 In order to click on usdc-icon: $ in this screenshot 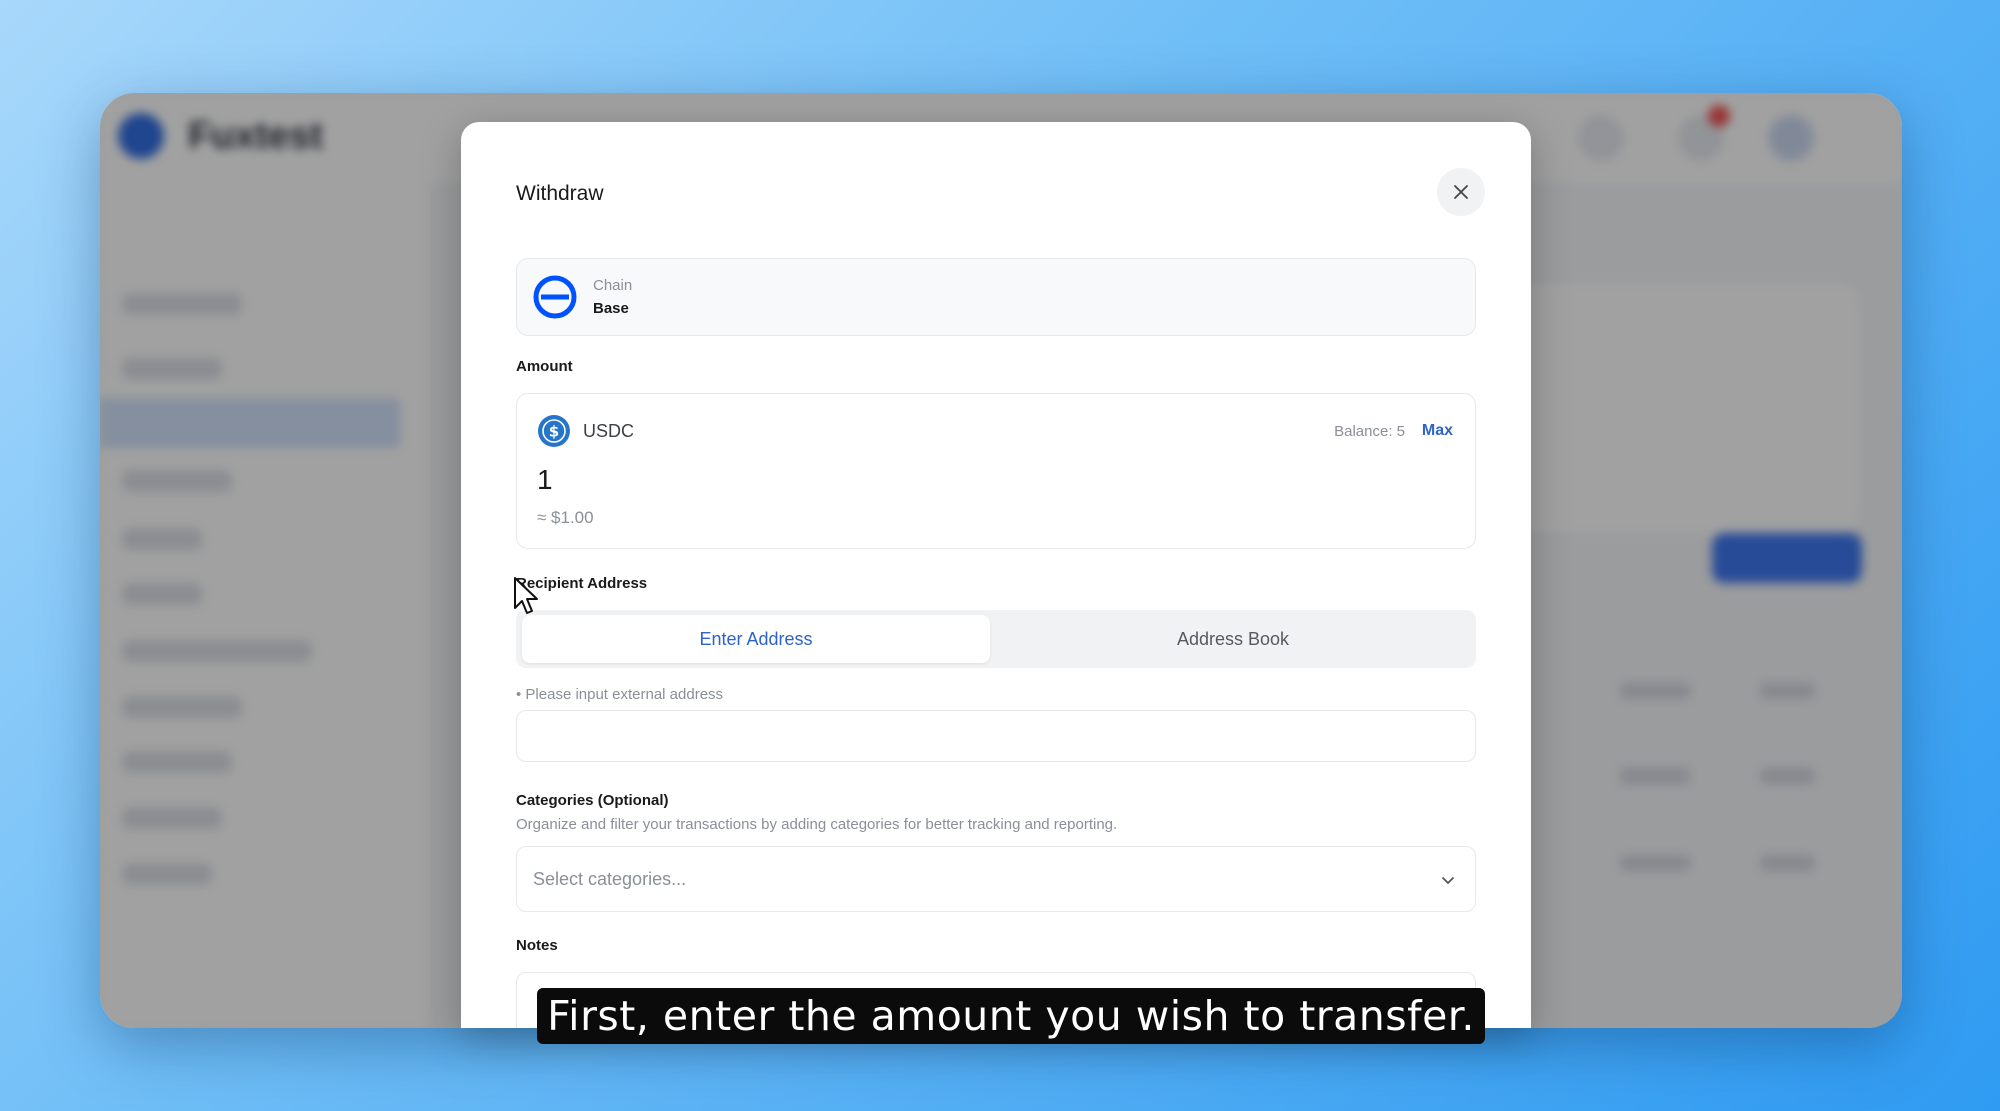, I will do `click(554, 431)`.